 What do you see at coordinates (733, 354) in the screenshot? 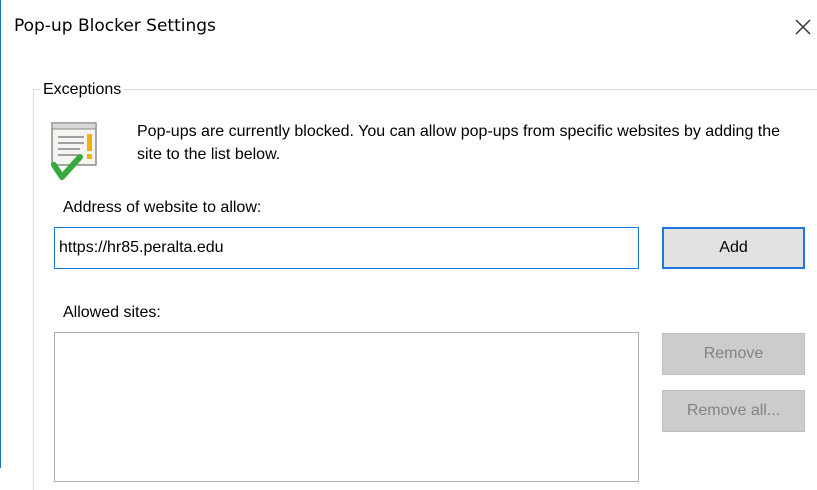
I see `remove-button: Remove` at bounding box center [733, 354].